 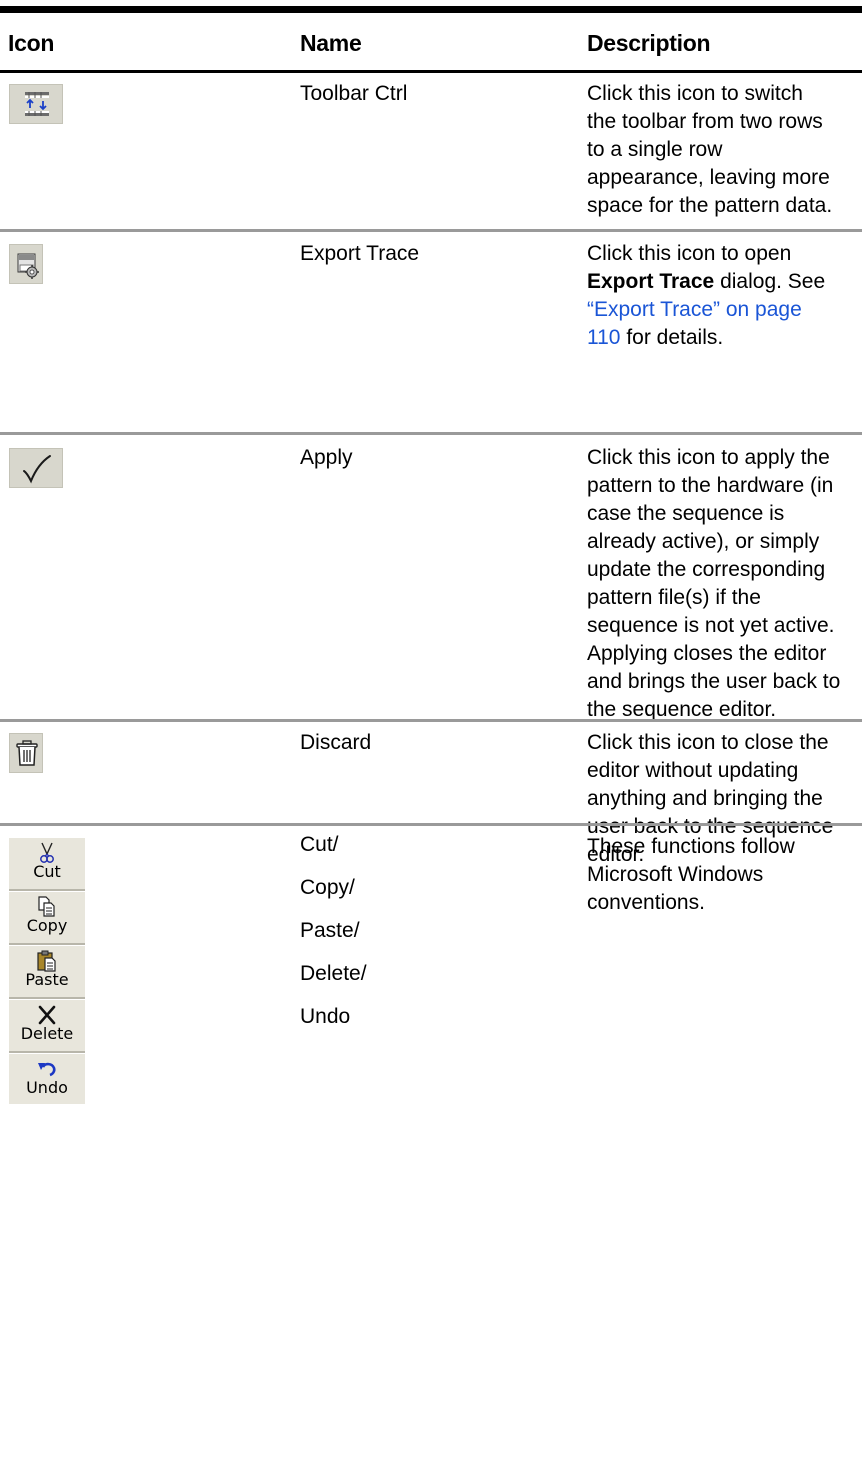 What do you see at coordinates (331, 43) in the screenshot?
I see `header-name: Name` at bounding box center [331, 43].